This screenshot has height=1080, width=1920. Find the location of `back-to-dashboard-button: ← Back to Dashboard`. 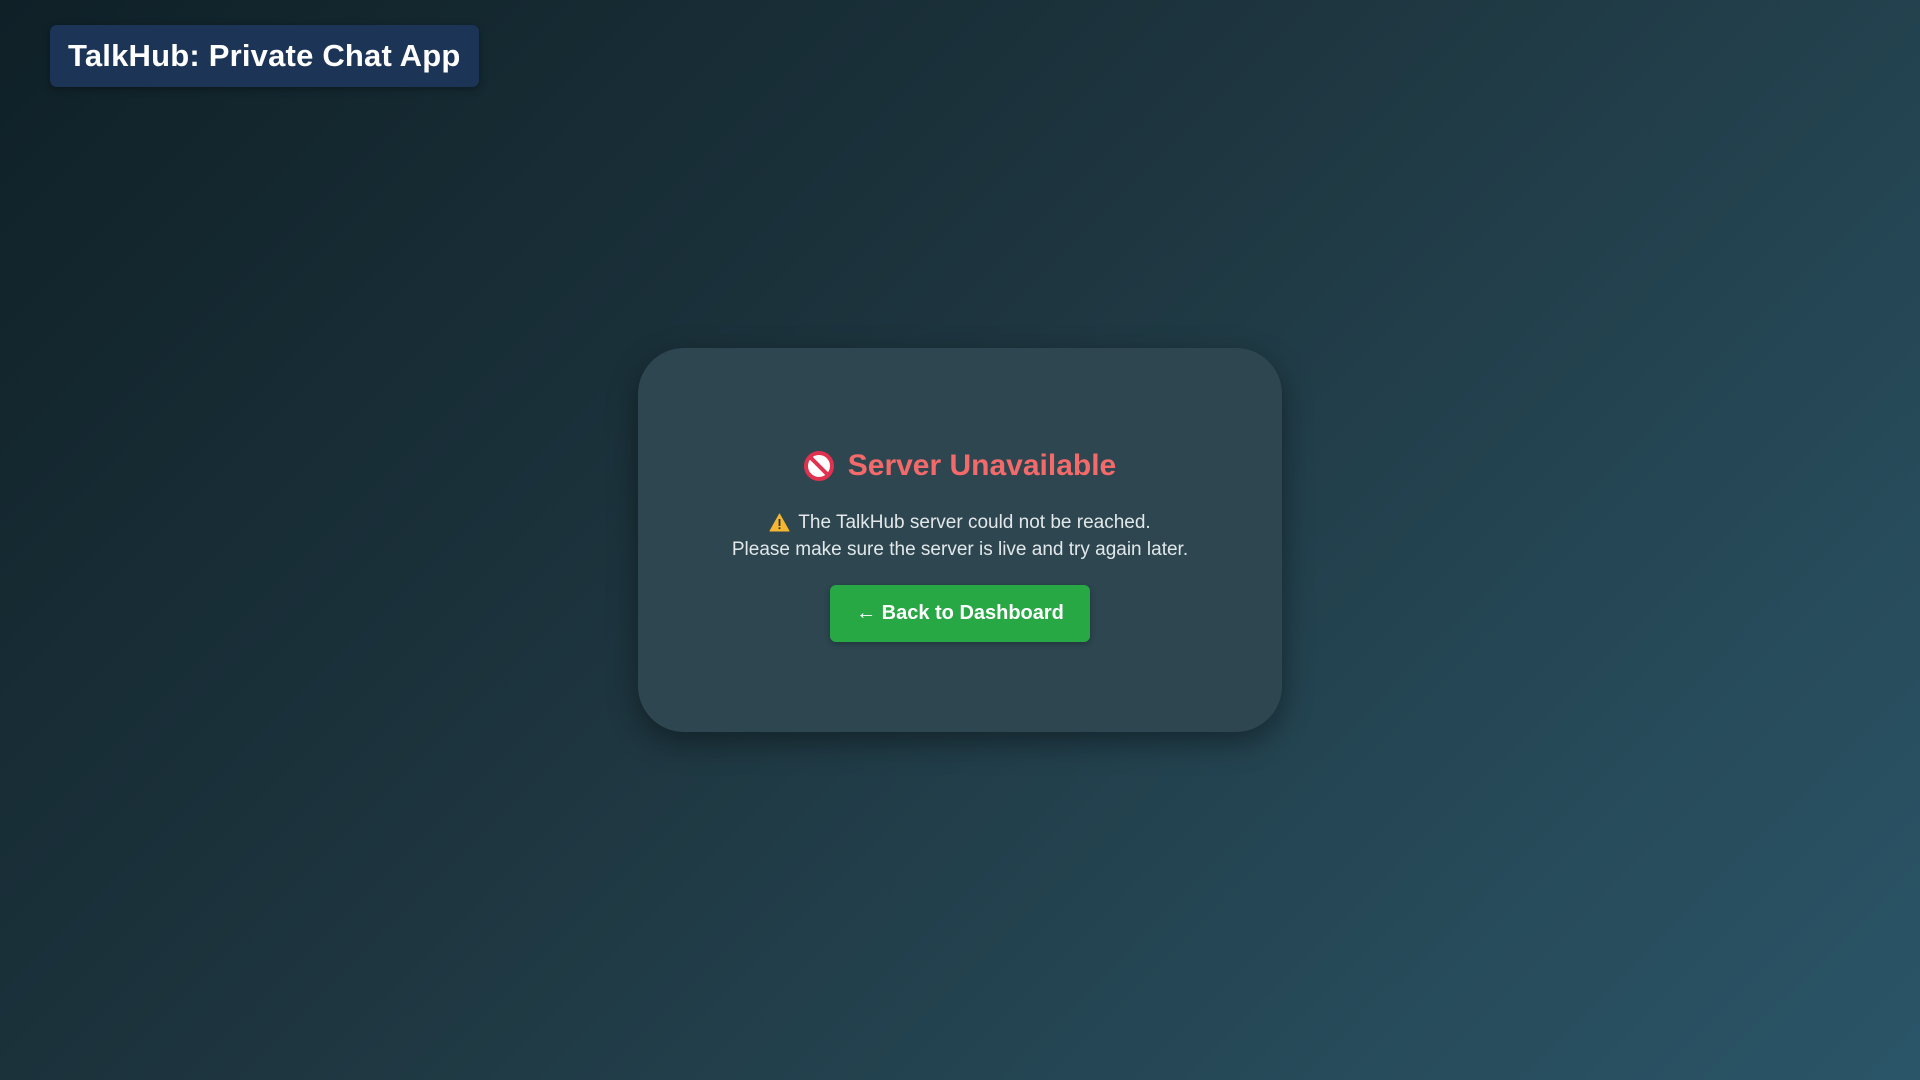

back-to-dashboard-button: ← Back to Dashboard is located at coordinates (960, 613).